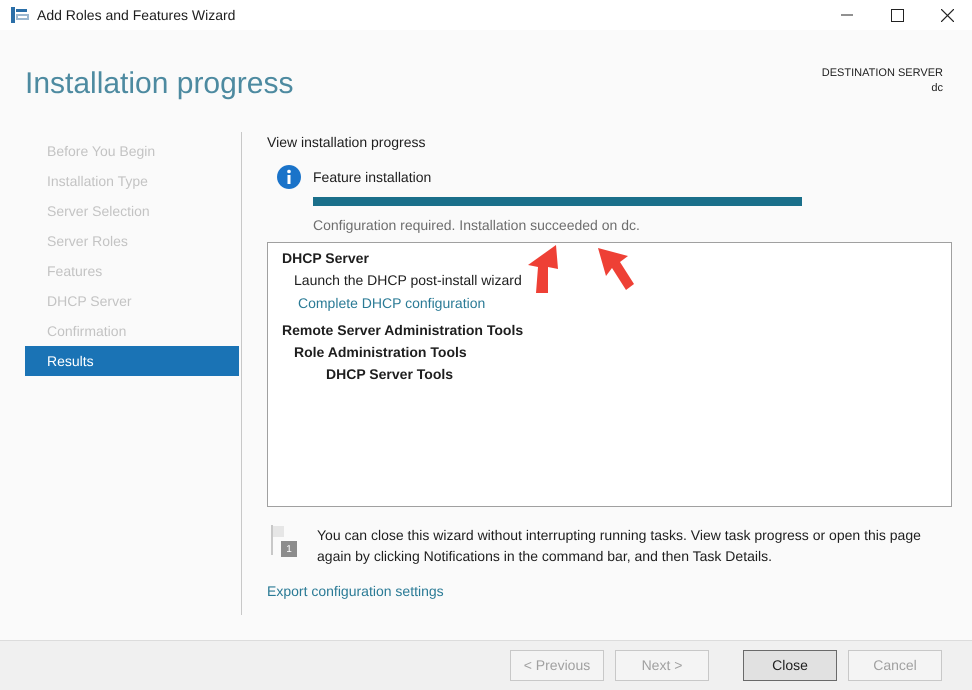 This screenshot has height=690, width=972. I want to click on close-icon, so click(947, 15).